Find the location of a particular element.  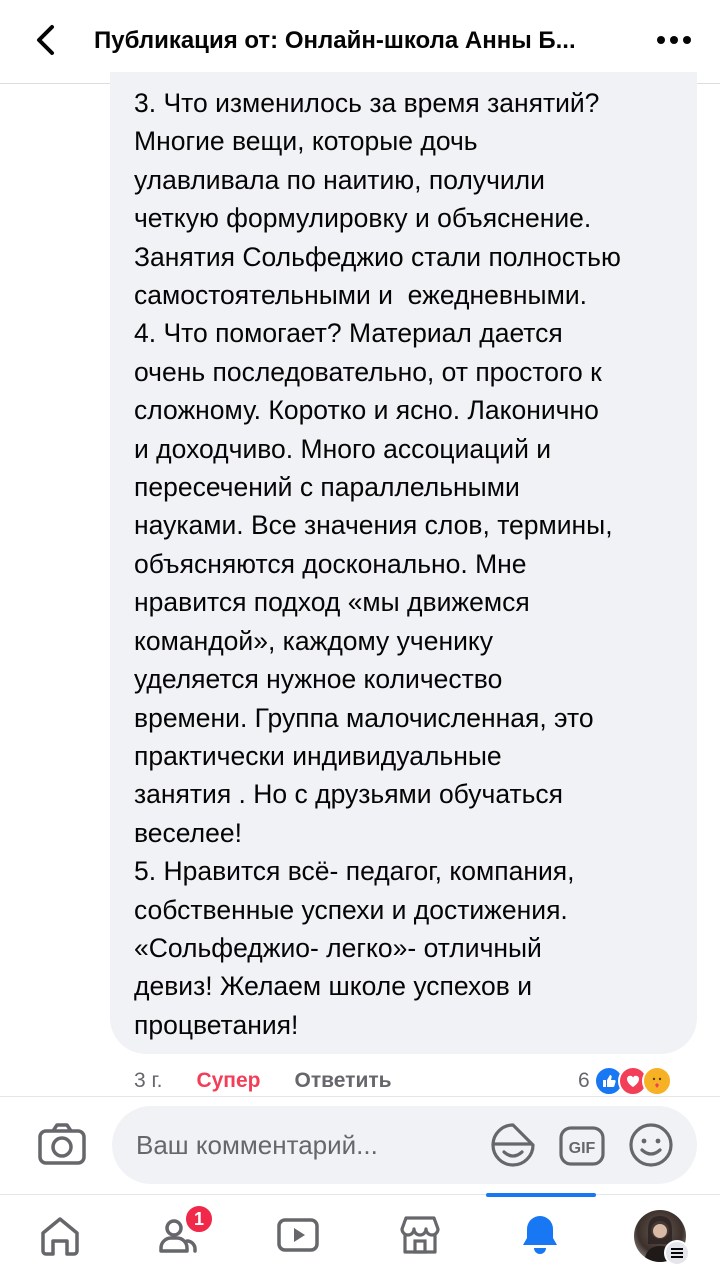

camera-button is located at coordinates (62, 1145).